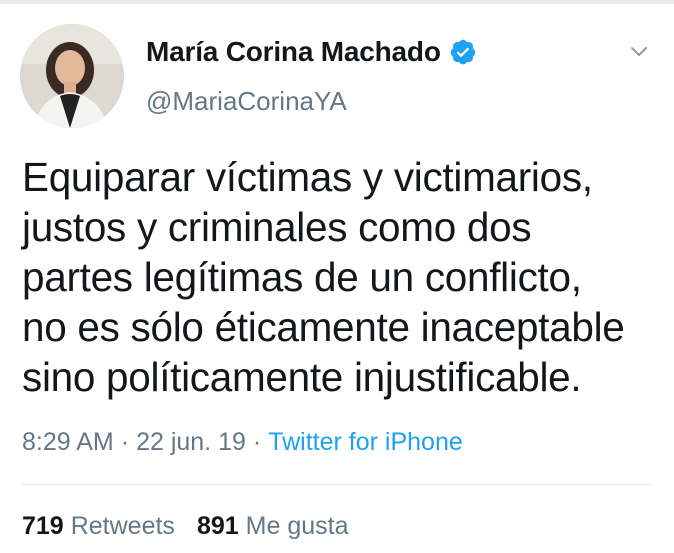 Image resolution: width=674 pixels, height=553 pixels. I want to click on avatar-image, so click(72, 76).